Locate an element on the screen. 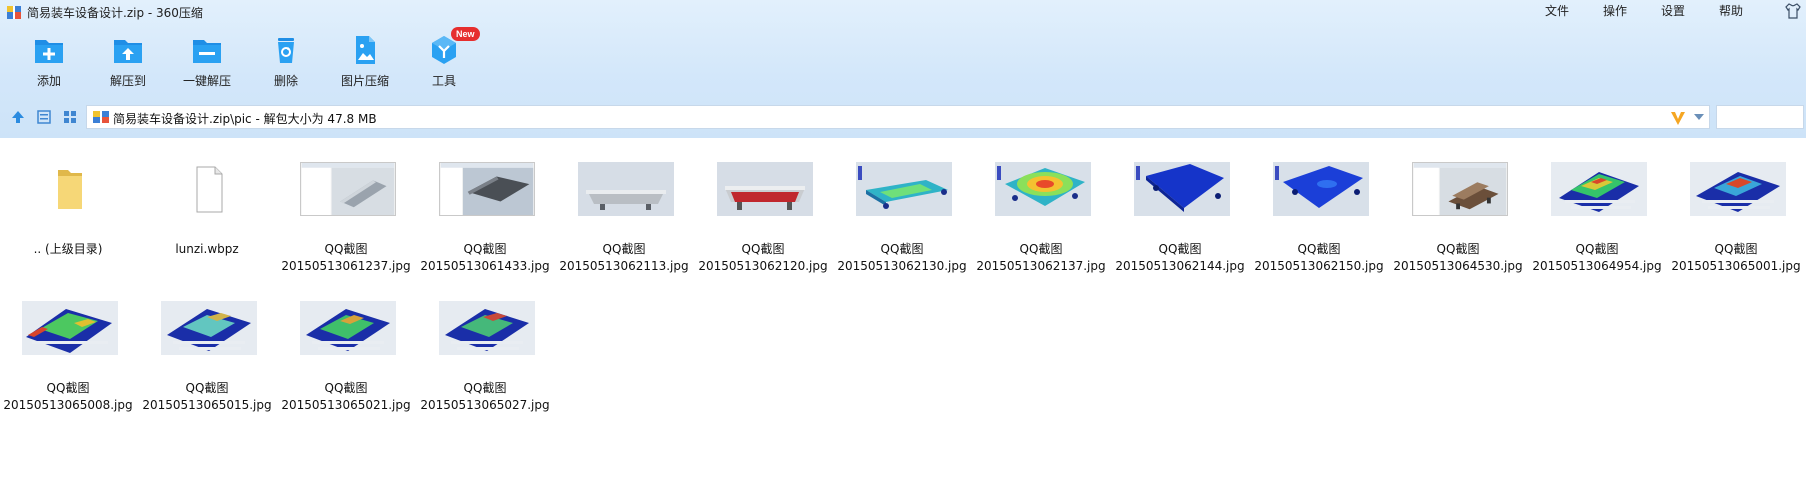 The width and height of the screenshot is (1806, 504). file-item: QQ截图 20150513064954.jpg is located at coordinates (1597, 215).